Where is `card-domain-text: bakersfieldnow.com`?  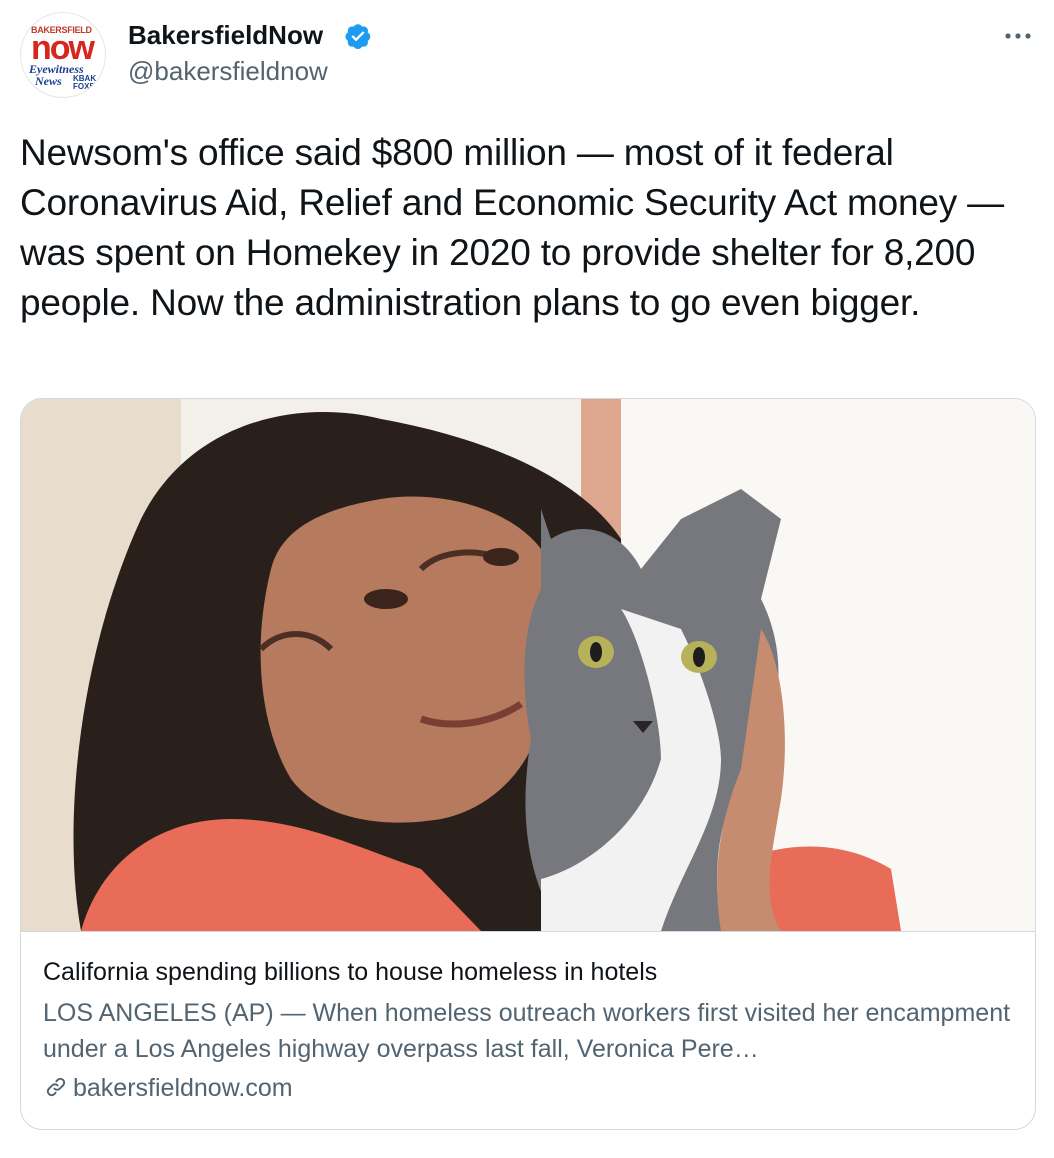
card-domain-text: bakersfieldnow.com is located at coordinates (183, 1088).